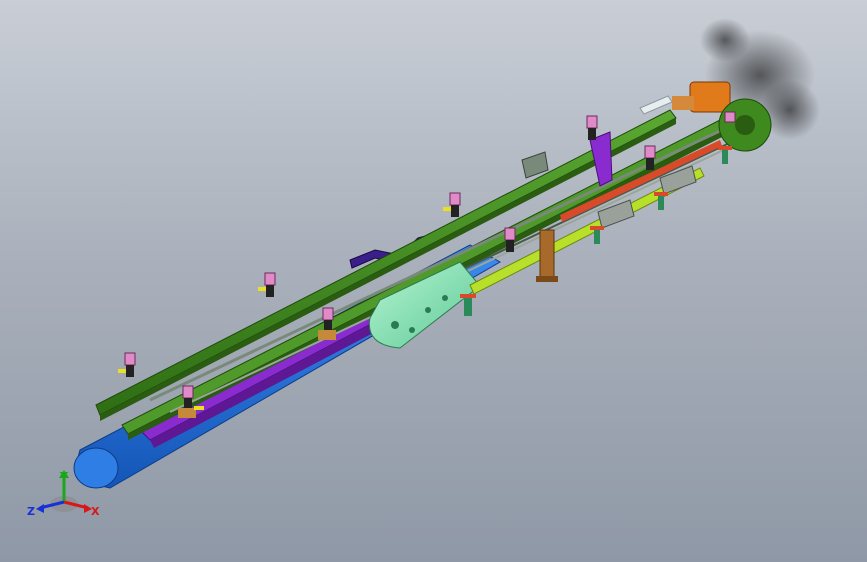 This screenshot has height=562, width=867. I want to click on z-axis-label: Z, so click(31, 511).